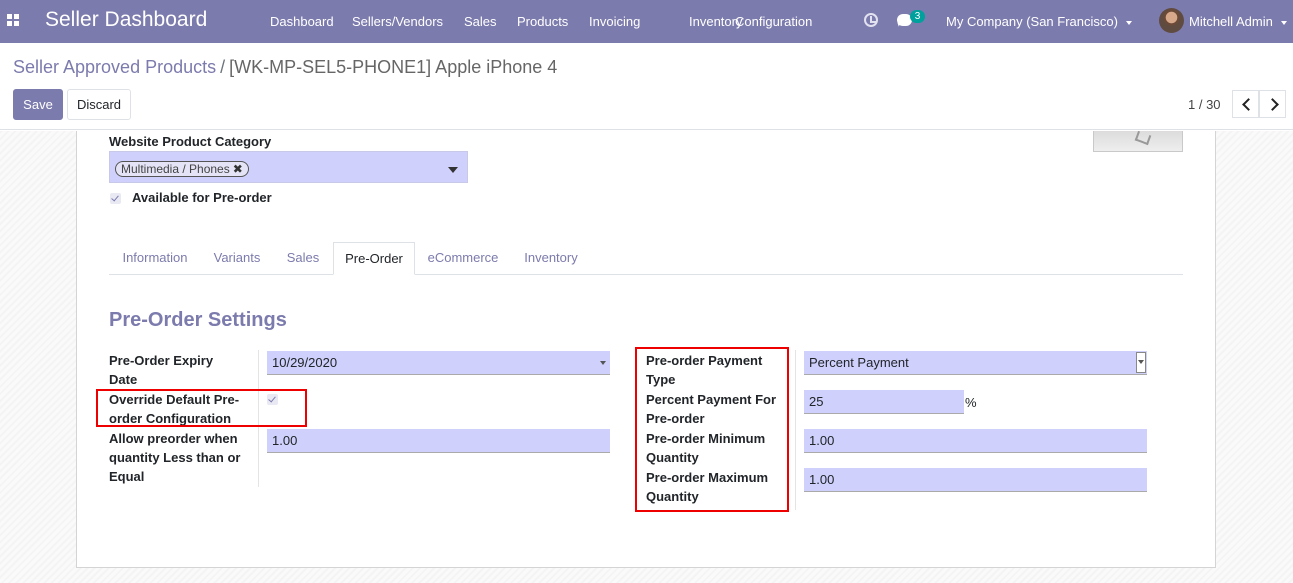 This screenshot has height=583, width=1293. I want to click on user-name: Mitchell Admin, so click(1231, 21).